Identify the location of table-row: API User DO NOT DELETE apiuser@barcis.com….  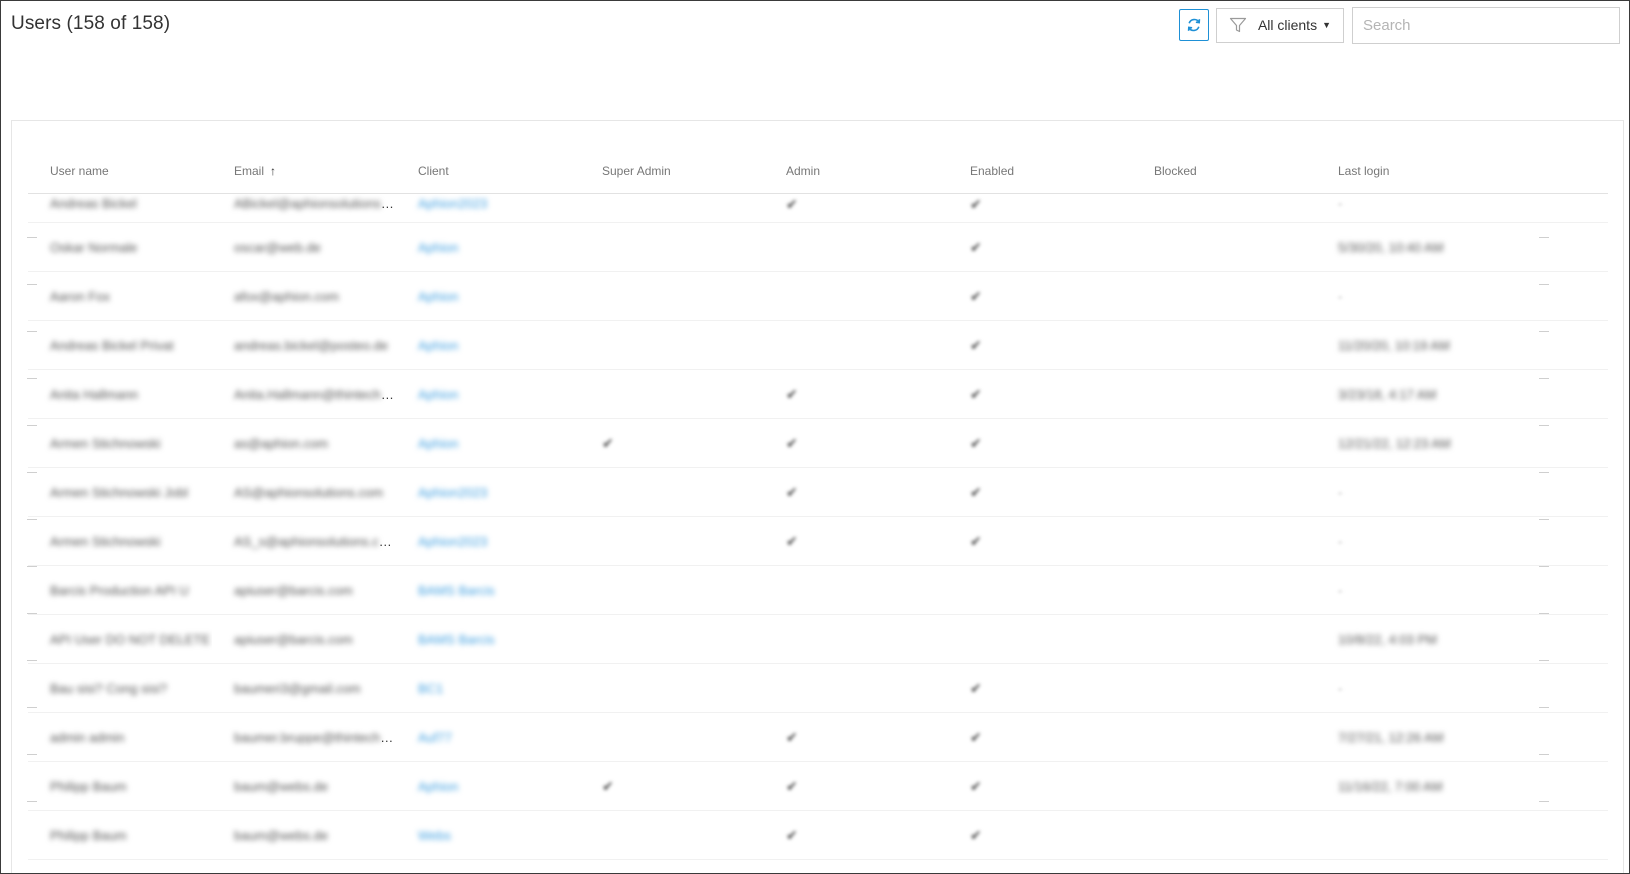
(818, 639).